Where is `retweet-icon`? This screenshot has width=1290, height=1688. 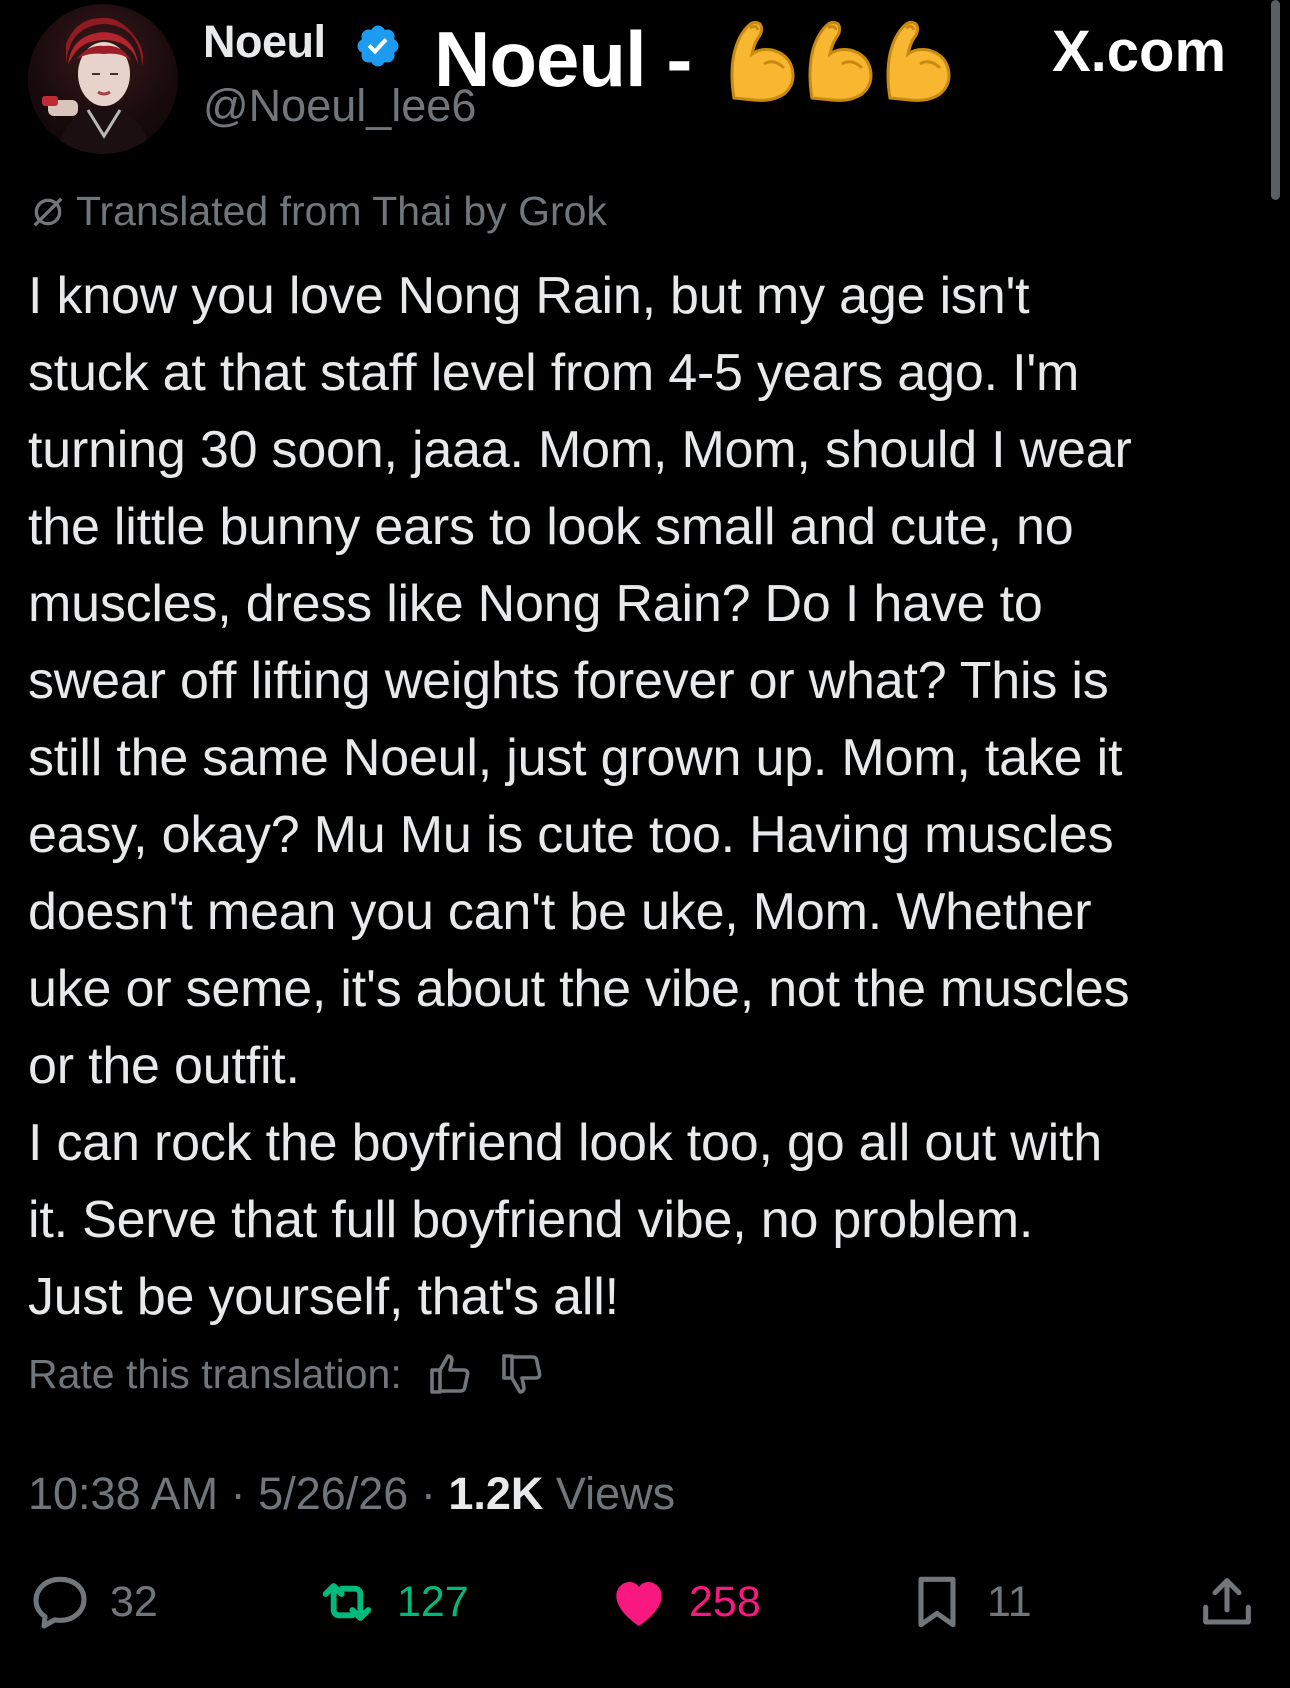
retweet-icon is located at coordinates (347, 1602).